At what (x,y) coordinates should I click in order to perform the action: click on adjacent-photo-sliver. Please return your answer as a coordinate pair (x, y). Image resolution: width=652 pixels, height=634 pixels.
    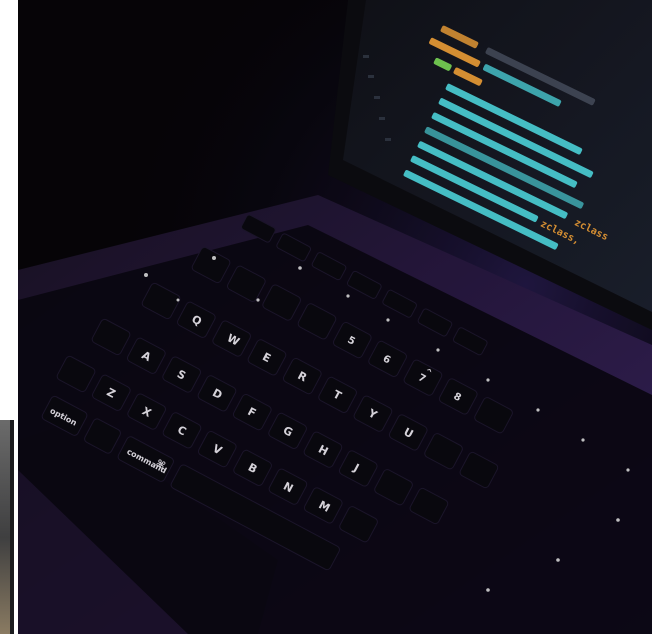
    Looking at the image, I should click on (7, 527).